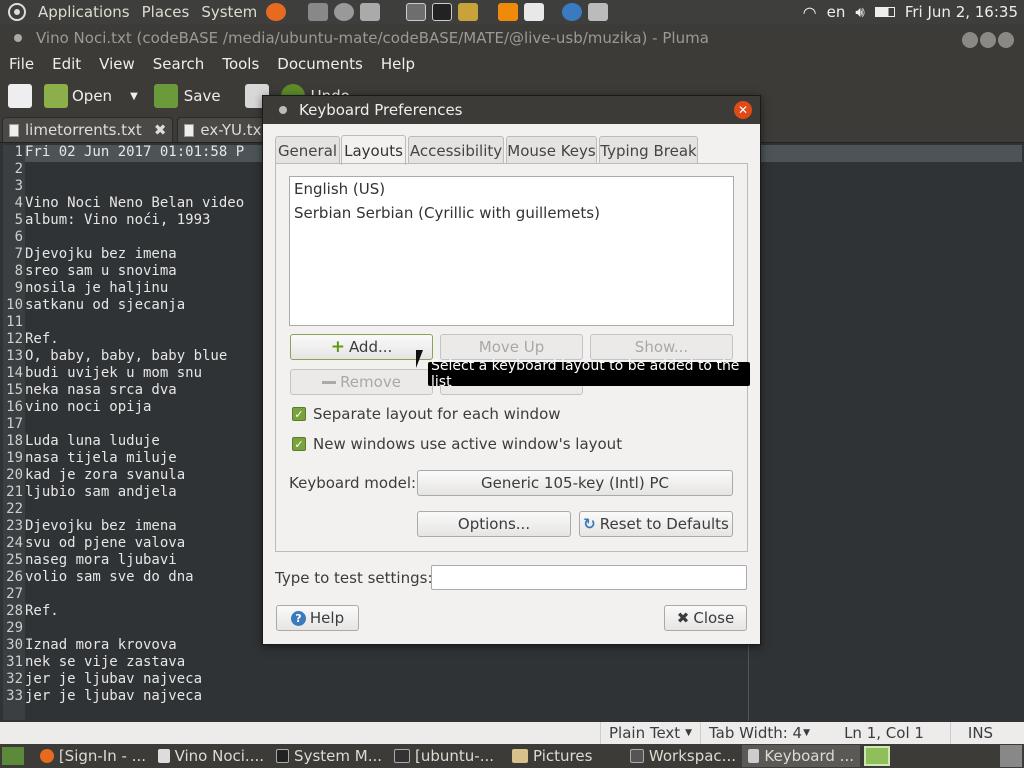 The height and width of the screenshot is (768, 1024). What do you see at coordinates (166, 12) in the screenshot?
I see `places-menu: Places` at bounding box center [166, 12].